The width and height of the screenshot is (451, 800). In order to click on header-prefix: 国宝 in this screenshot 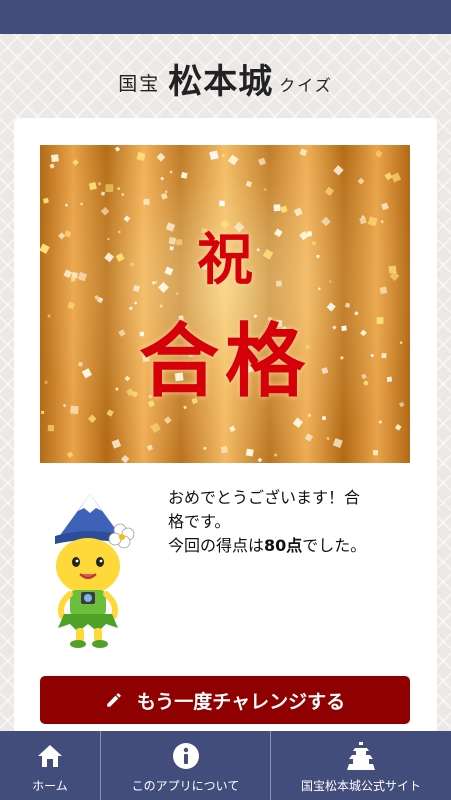, I will do `click(139, 84)`.